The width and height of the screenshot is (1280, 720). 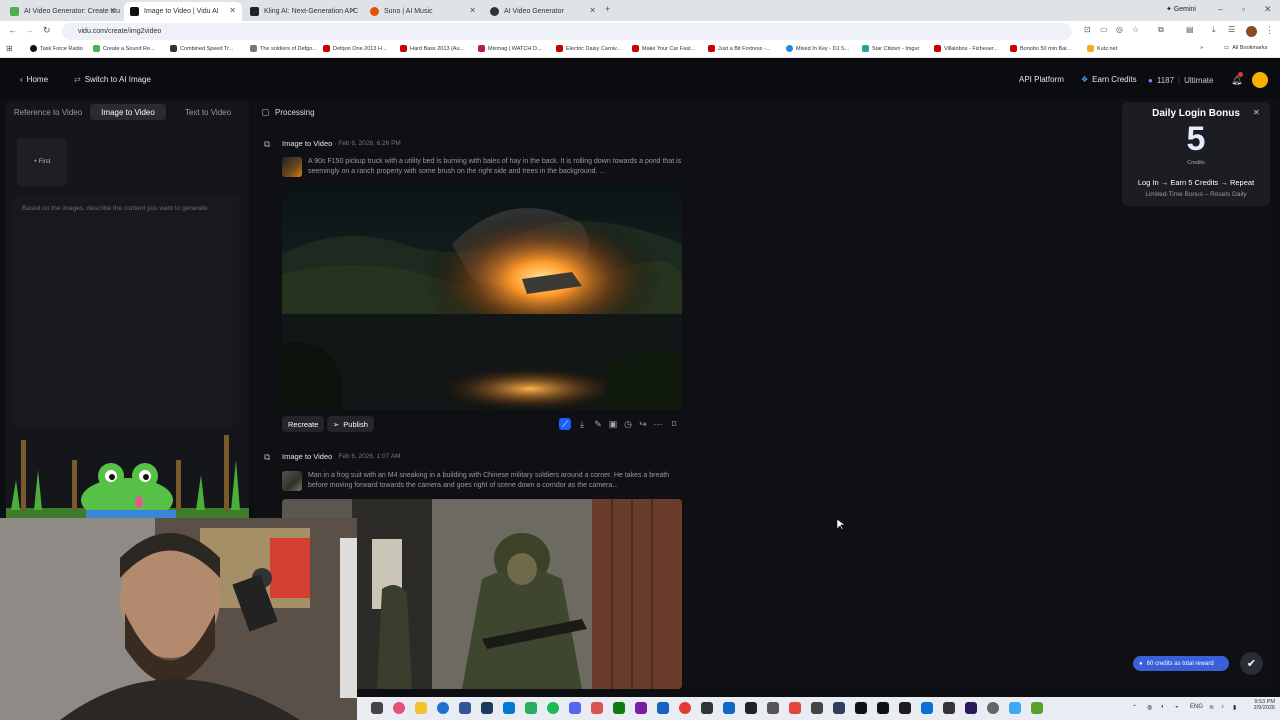 I want to click on processing-checkbox, so click(x=265, y=112).